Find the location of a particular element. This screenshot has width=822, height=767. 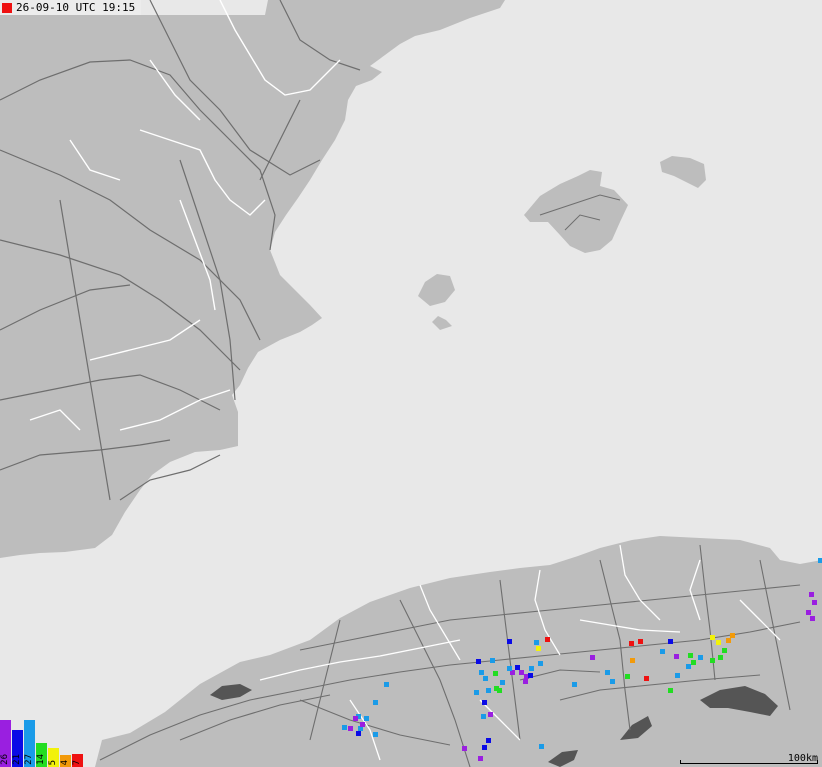

legend-bar: 4 is located at coordinates (65, 761).